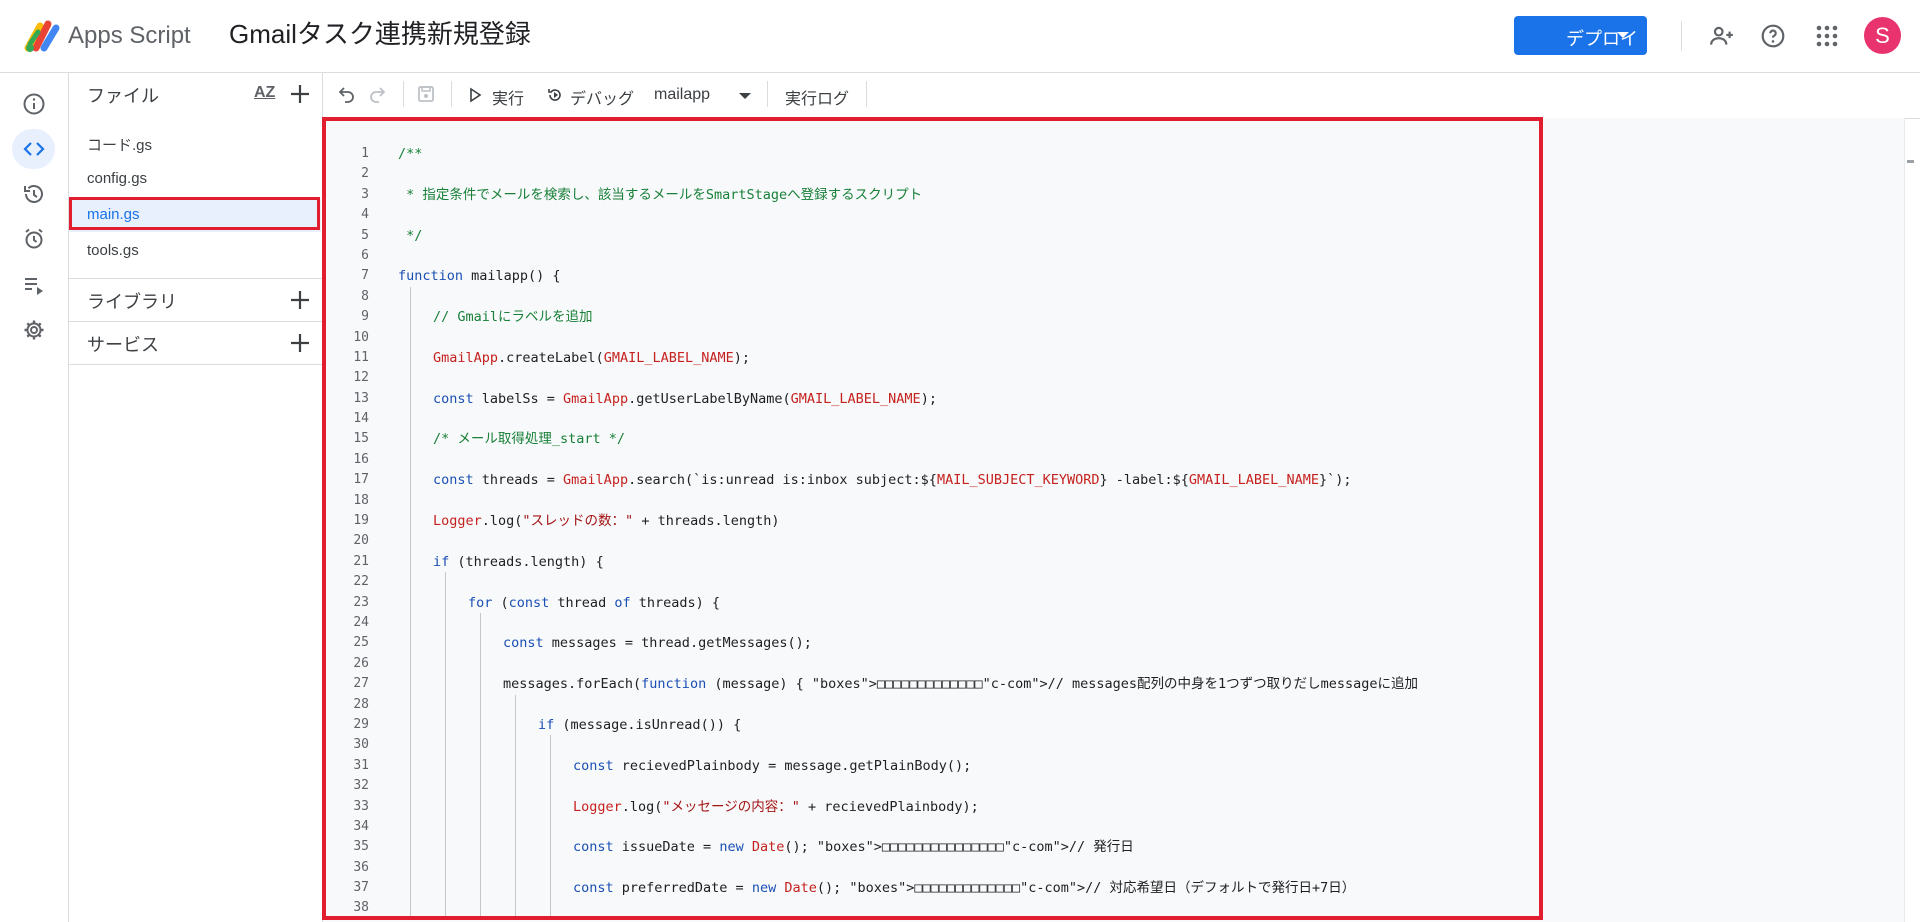  Describe the element at coordinates (1882, 35) in the screenshot. I see `avatar: S` at that location.